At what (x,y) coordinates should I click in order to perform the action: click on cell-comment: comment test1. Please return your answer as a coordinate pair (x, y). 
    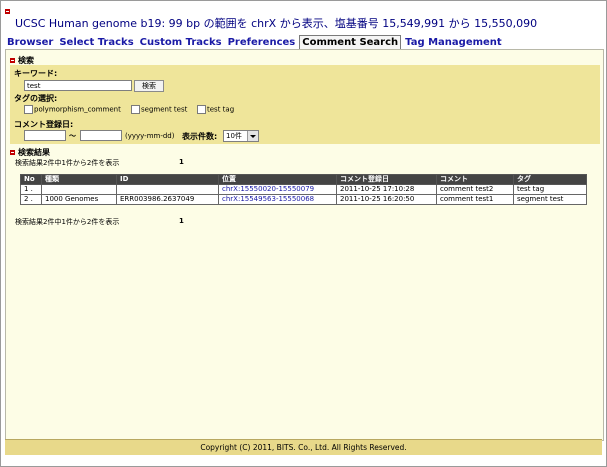
    Looking at the image, I should click on (475, 199).